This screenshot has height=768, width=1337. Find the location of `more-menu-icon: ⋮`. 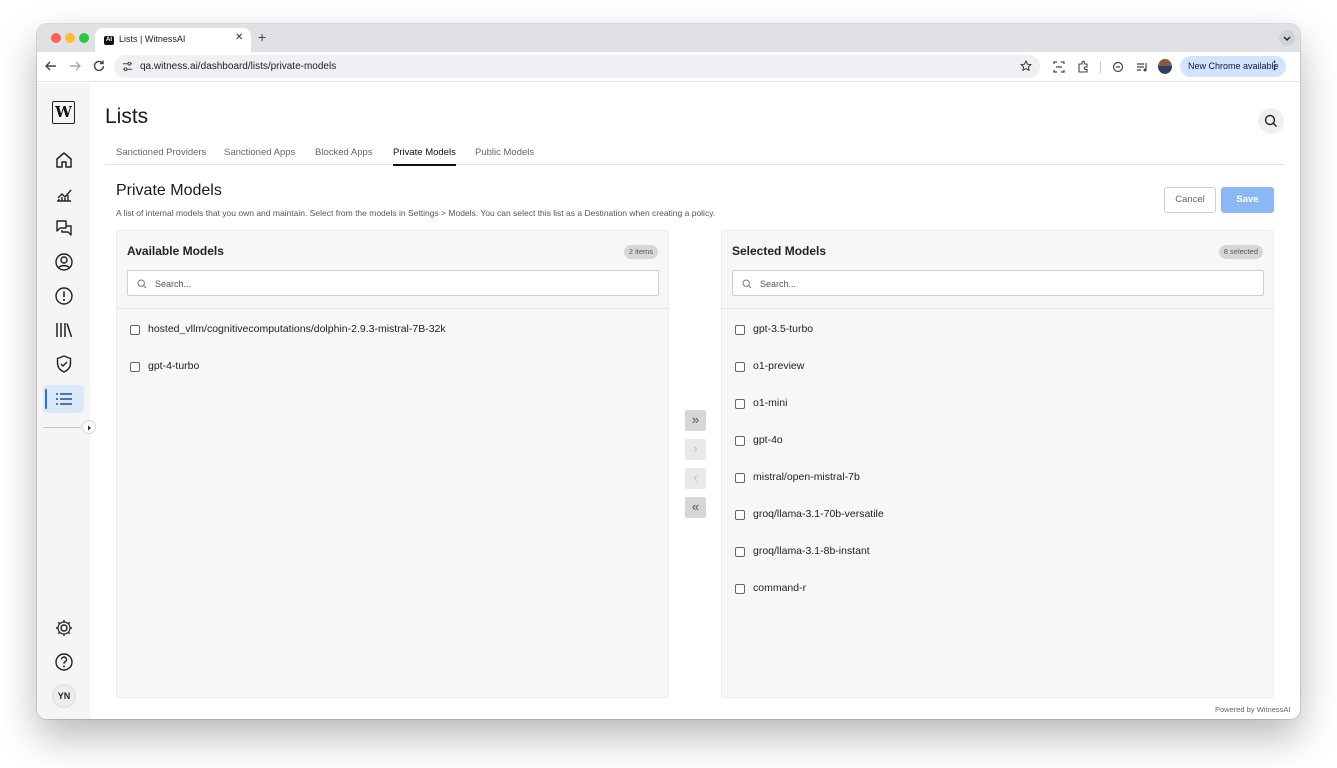

more-menu-icon: ⋮ is located at coordinates (1274, 66).